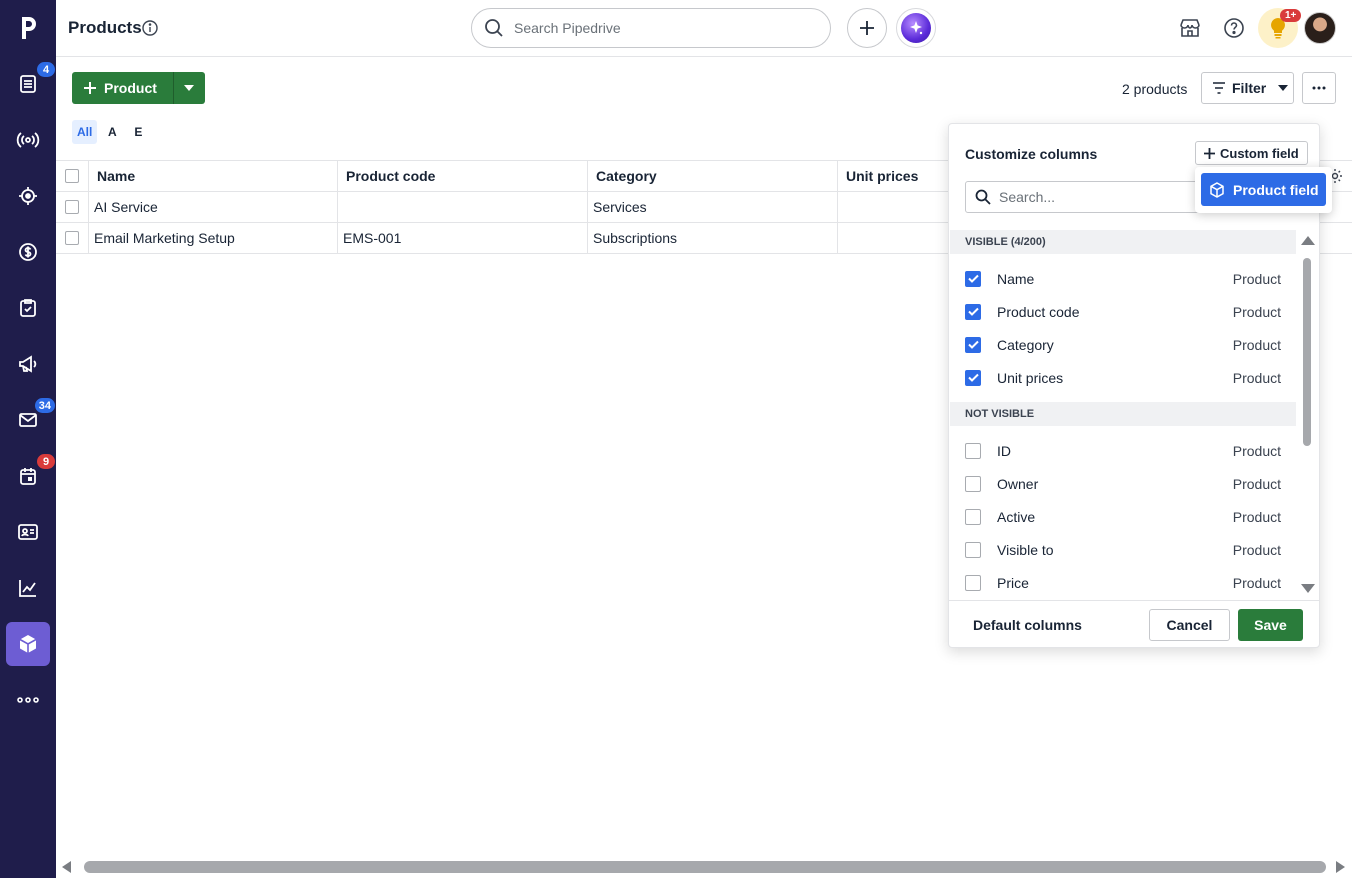 This screenshot has width=1352, height=878. I want to click on clipboard-check-icon, so click(28, 308).